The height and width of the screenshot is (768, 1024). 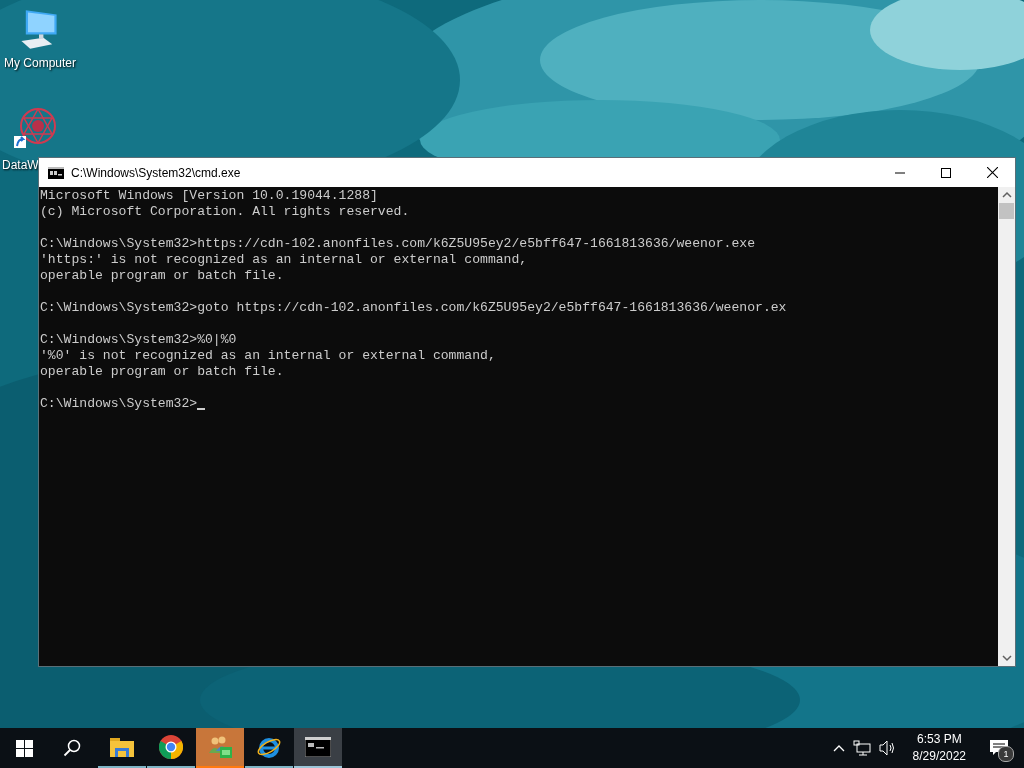 I want to click on clock-date: 8/29/2022, so click(x=939, y=756).